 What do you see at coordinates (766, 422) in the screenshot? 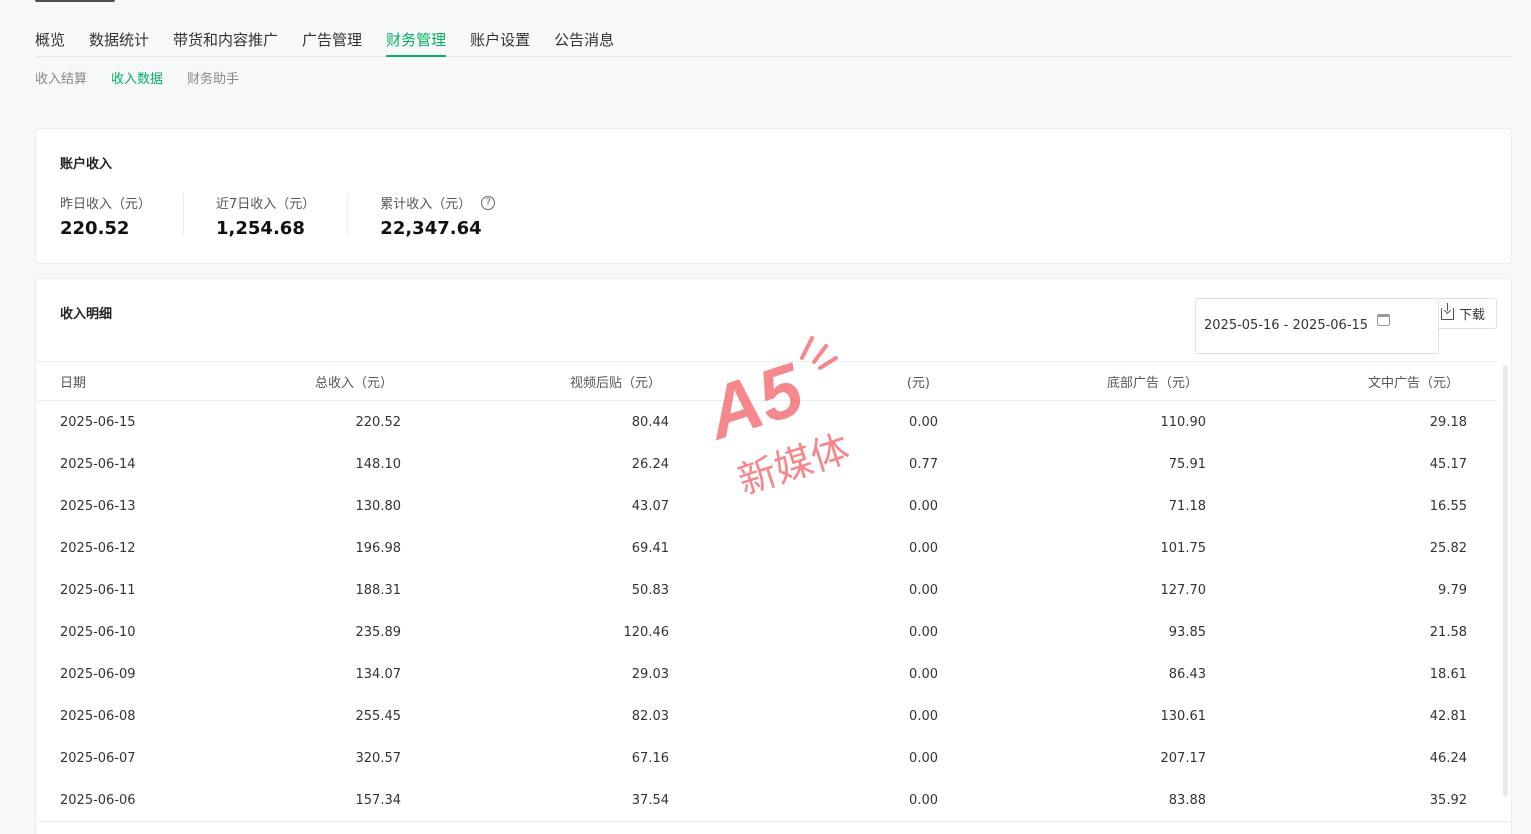
I see `table-row: 2025-06-15 220.52 80.44 0.00 110.90 29.18` at bounding box center [766, 422].